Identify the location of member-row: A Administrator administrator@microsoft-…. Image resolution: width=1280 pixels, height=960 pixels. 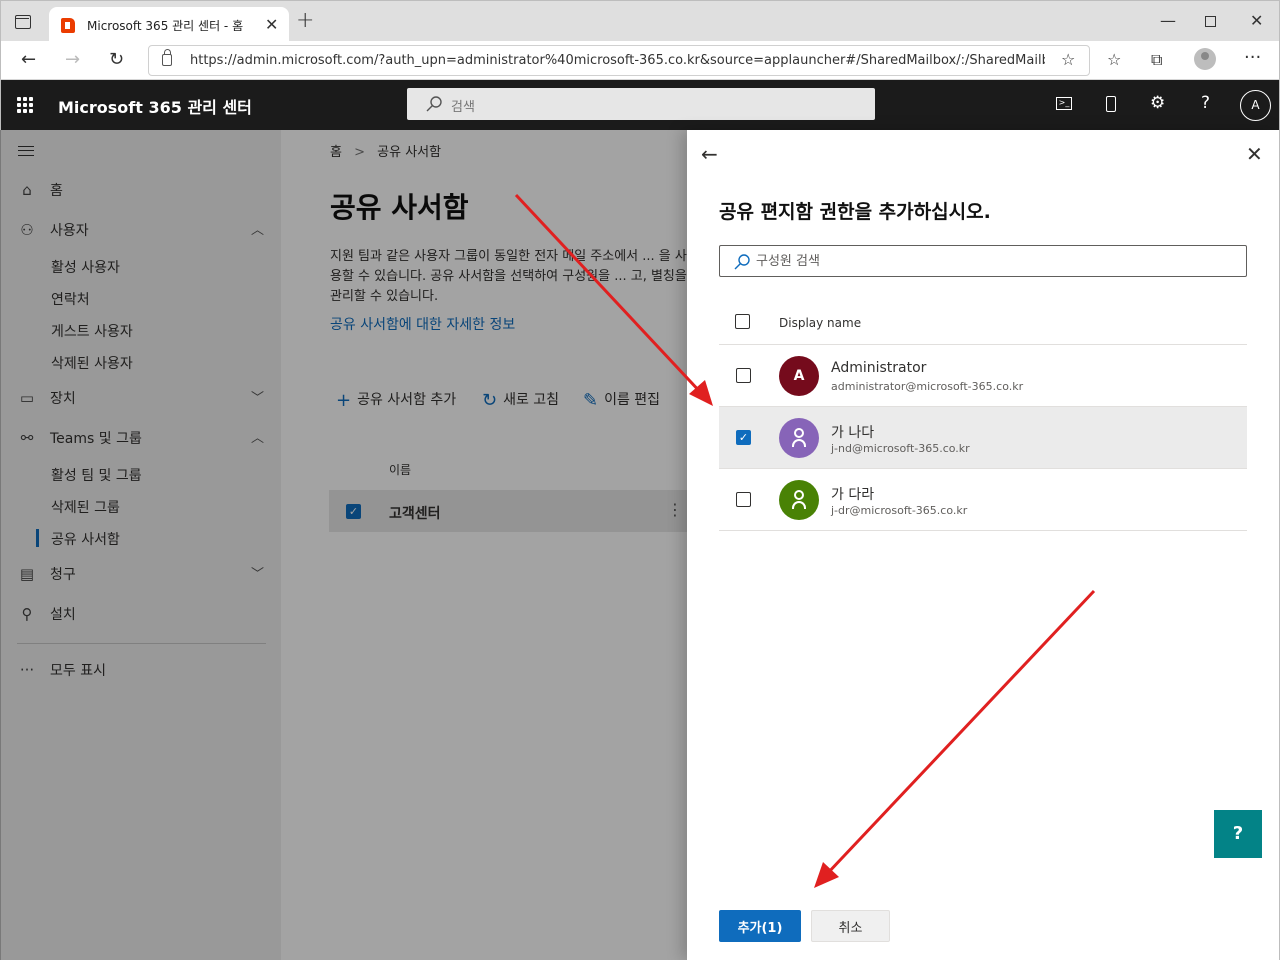
(983, 376).